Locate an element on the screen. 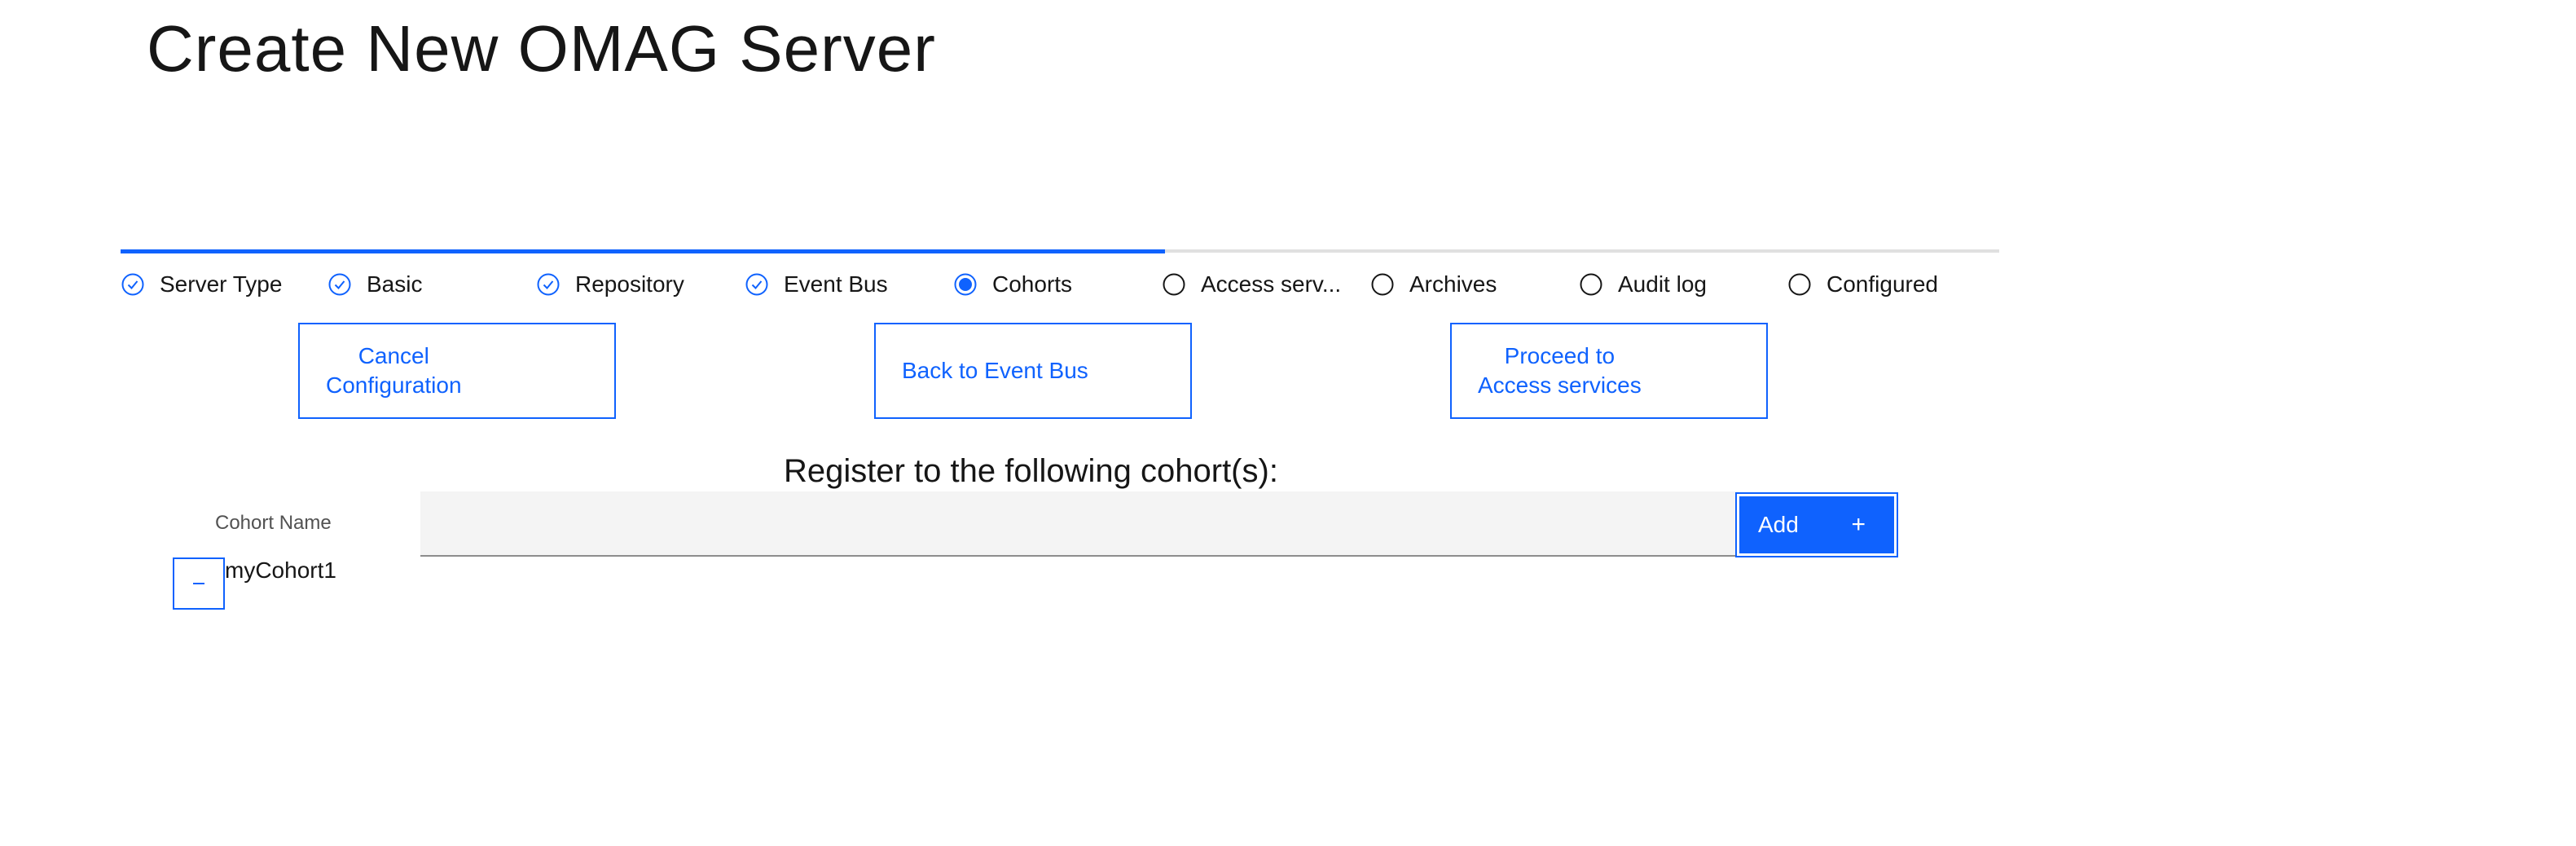  proceed-to-access-services-button: Proceed to Access services is located at coordinates (1609, 371).